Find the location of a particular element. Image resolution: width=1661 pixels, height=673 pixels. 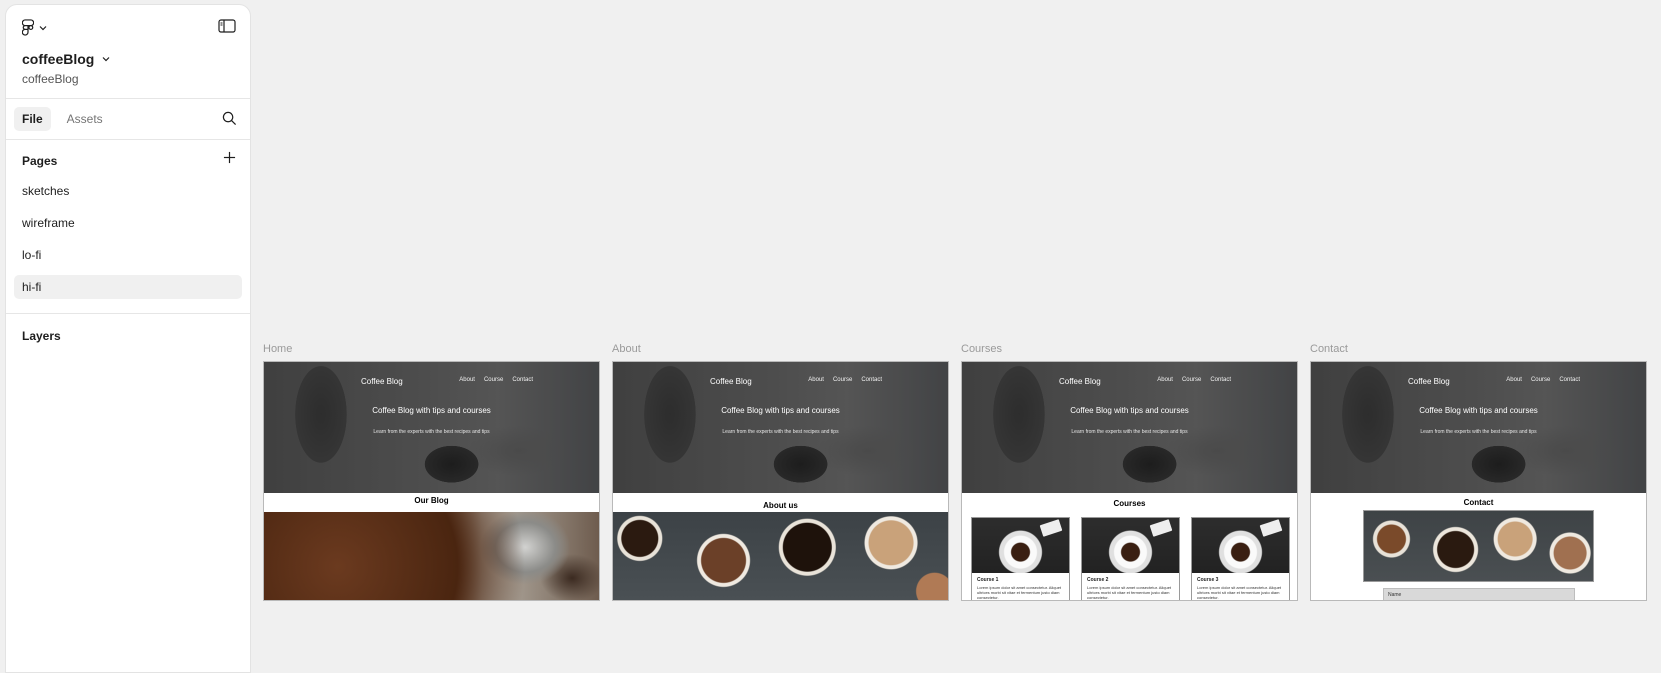

add-page-button is located at coordinates (229, 160).